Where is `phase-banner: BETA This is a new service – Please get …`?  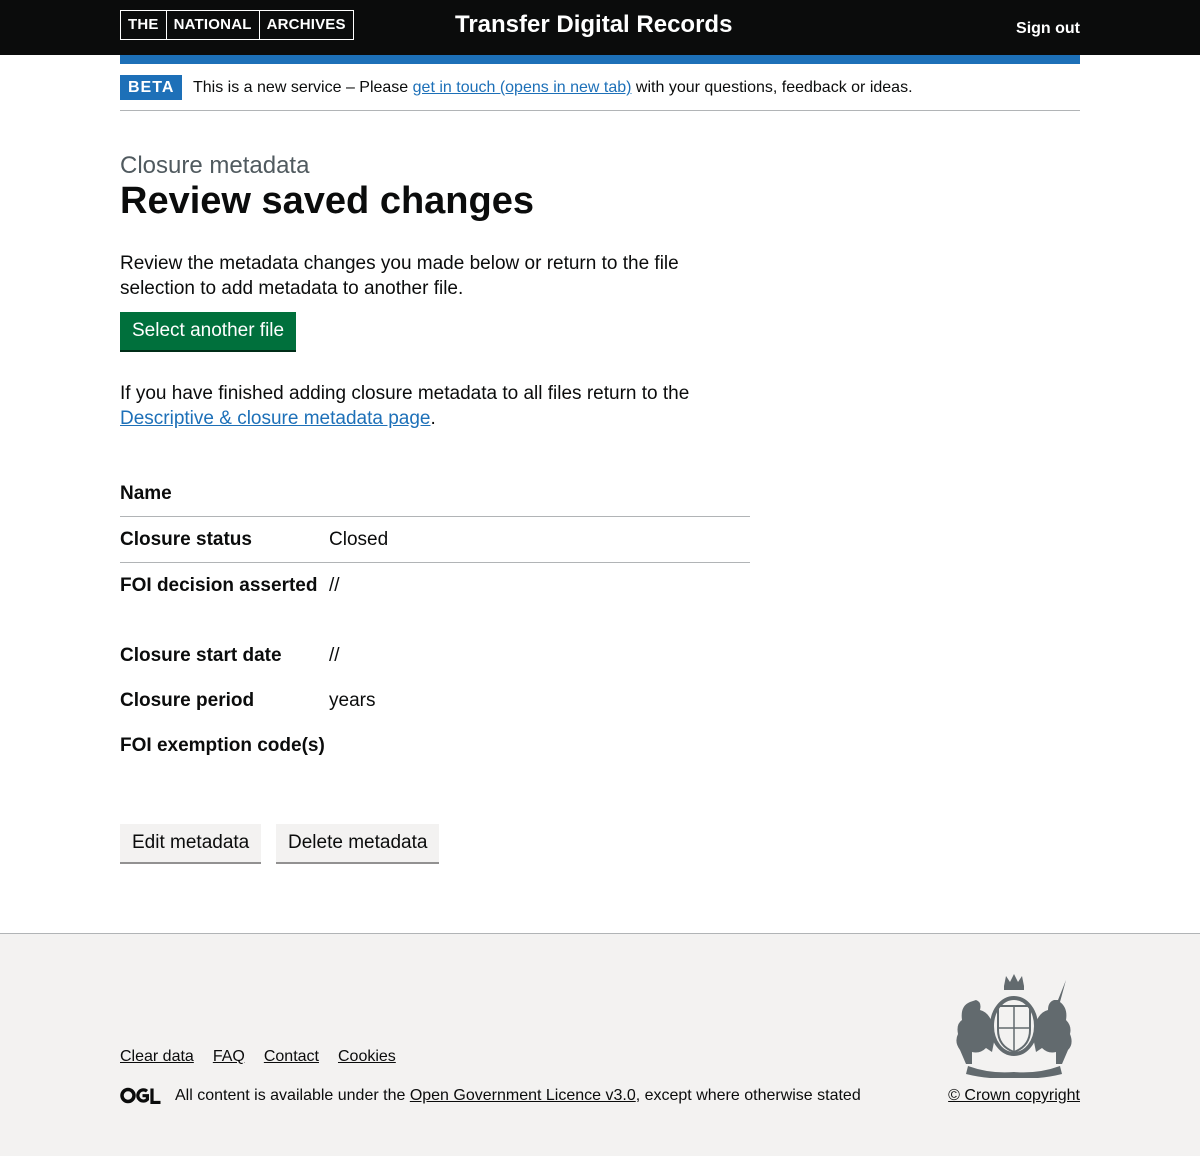
phase-banner: BETA This is a new service – Please get … is located at coordinates (600, 87).